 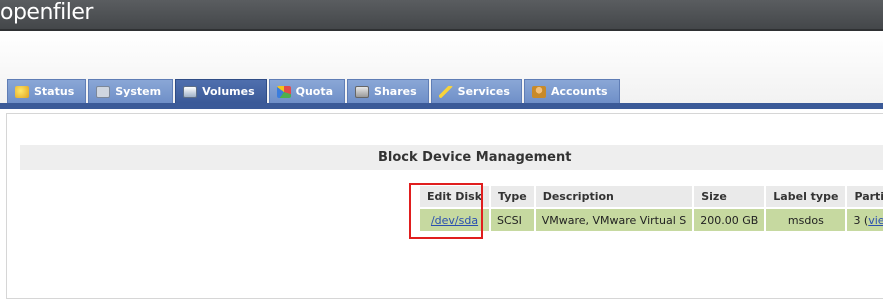 I want to click on col-header-type: Type, so click(x=512, y=196).